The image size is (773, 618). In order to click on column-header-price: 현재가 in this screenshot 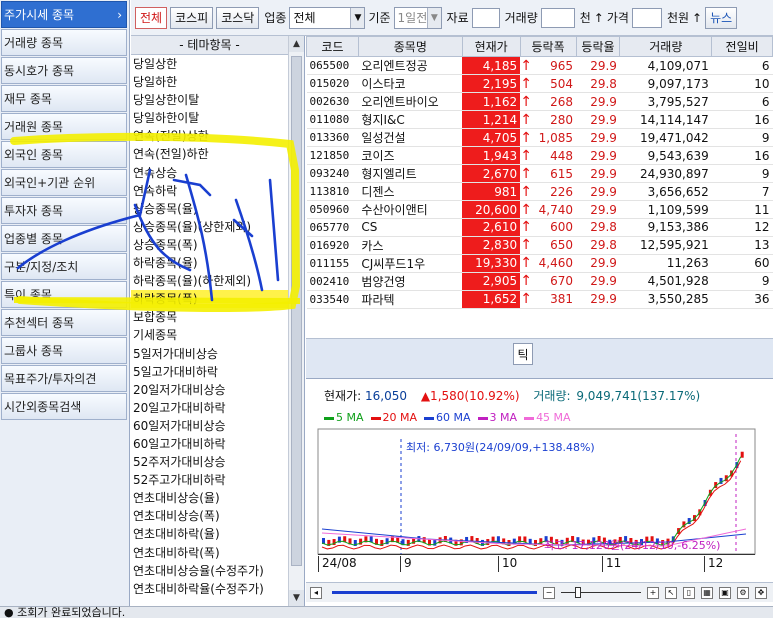, I will do `click(491, 46)`.